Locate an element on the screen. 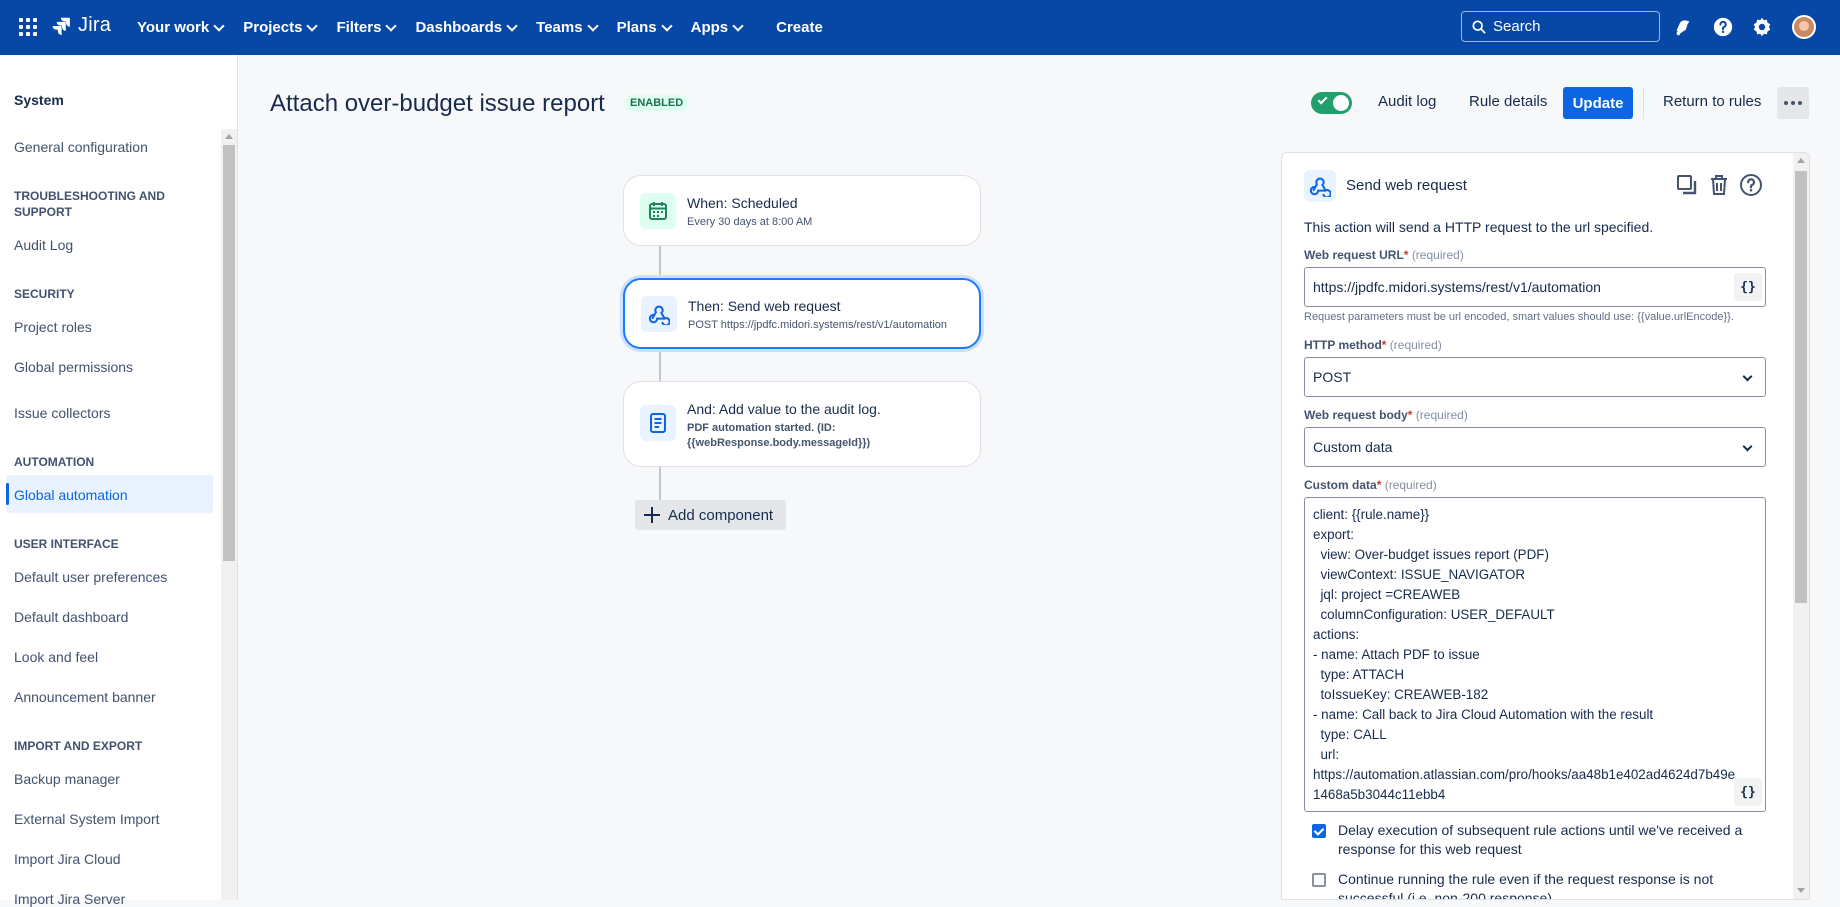 The height and width of the screenshot is (907, 1840). search-box is located at coordinates (1560, 26).